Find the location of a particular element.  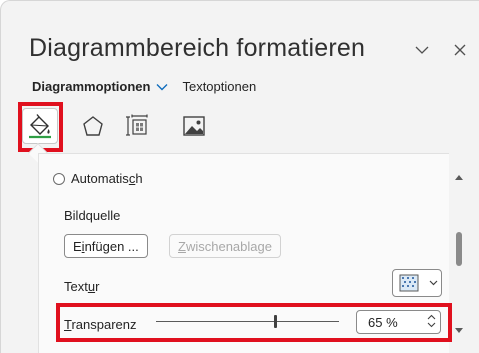

radio-automatic: Automatisch is located at coordinates (98, 178).